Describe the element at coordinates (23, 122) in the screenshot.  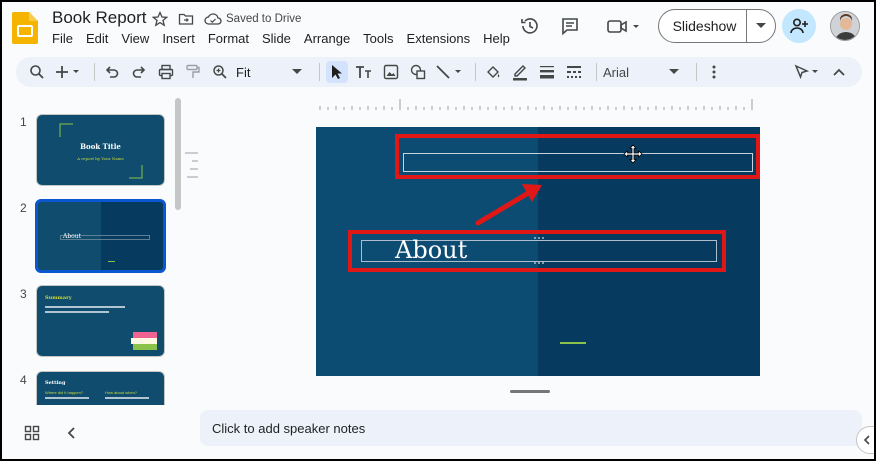
I see `slide-number: 1` at that location.